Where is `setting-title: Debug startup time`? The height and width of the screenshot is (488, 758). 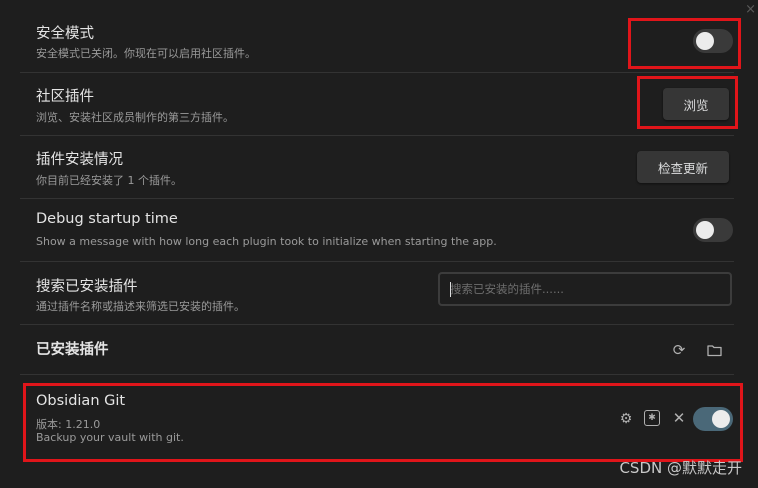 setting-title: Debug startup time is located at coordinates (107, 219).